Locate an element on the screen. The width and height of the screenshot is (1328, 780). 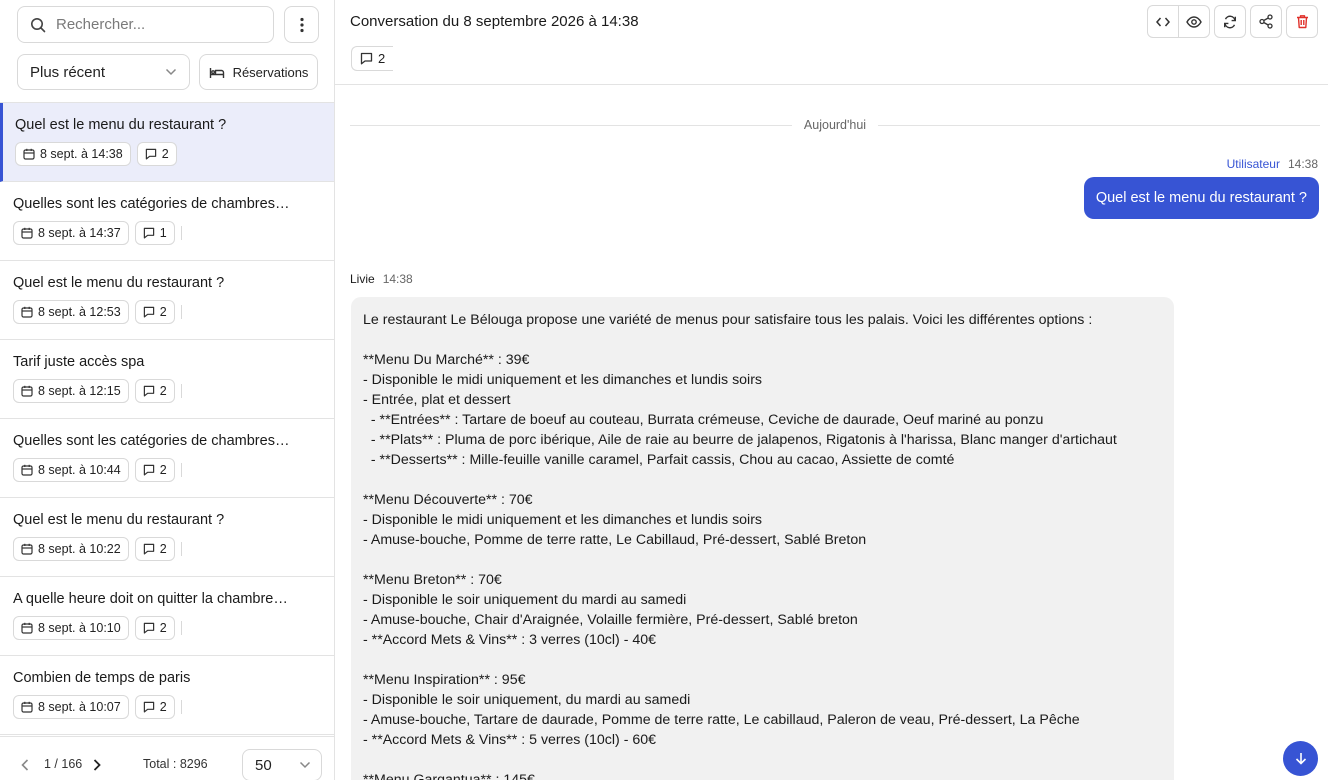
conversation-date-chip: 8 sept. à 10:07 is located at coordinates (71, 707).